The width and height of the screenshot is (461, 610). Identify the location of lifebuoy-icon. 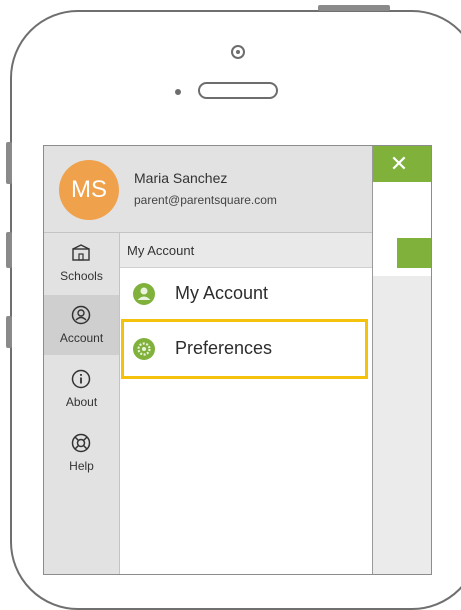
(81, 443).